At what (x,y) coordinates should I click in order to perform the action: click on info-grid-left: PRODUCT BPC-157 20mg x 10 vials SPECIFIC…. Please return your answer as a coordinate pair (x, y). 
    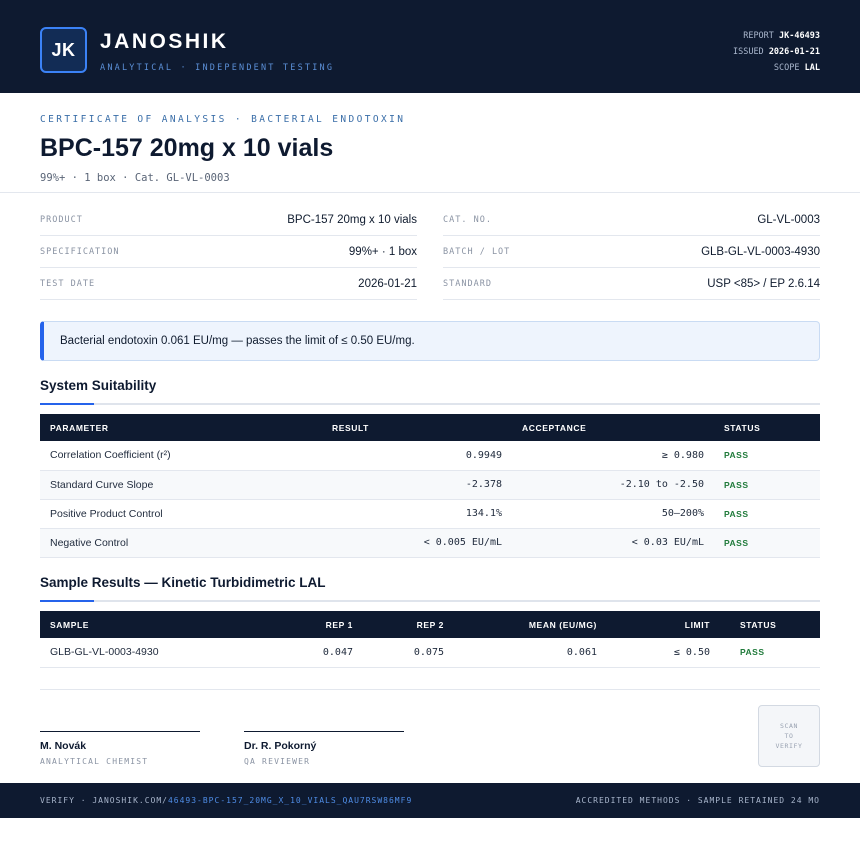
    Looking at the image, I should click on (228, 252).